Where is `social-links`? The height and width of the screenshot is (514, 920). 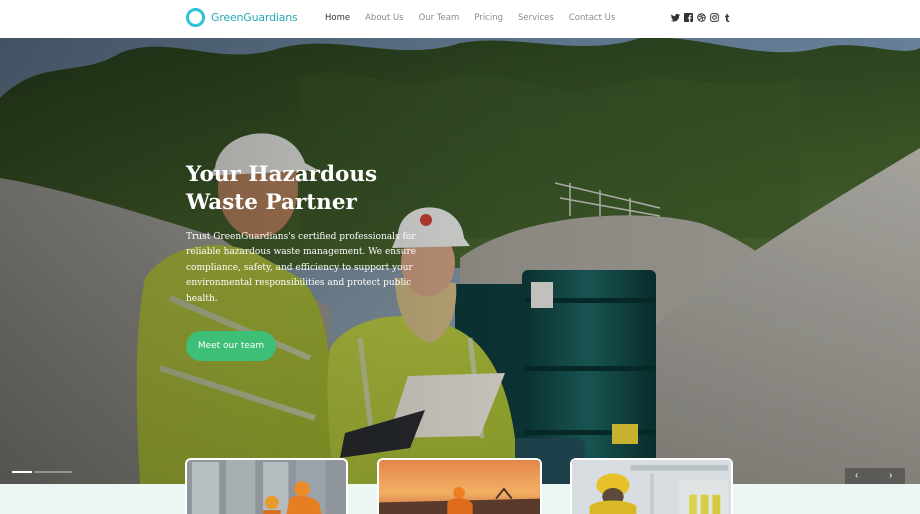
social-links is located at coordinates (703, 17).